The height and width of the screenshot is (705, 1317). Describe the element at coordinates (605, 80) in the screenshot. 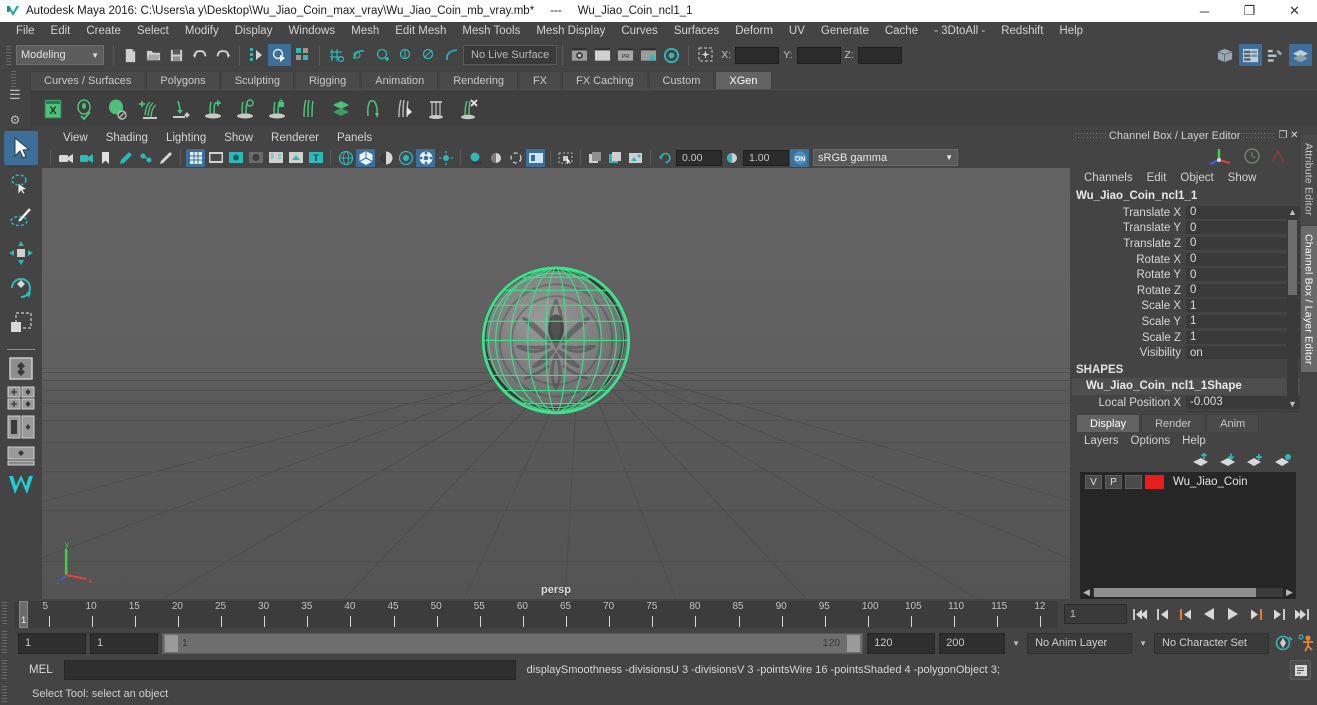

I see `shelf-tab-fx-caching: FX Caching` at that location.